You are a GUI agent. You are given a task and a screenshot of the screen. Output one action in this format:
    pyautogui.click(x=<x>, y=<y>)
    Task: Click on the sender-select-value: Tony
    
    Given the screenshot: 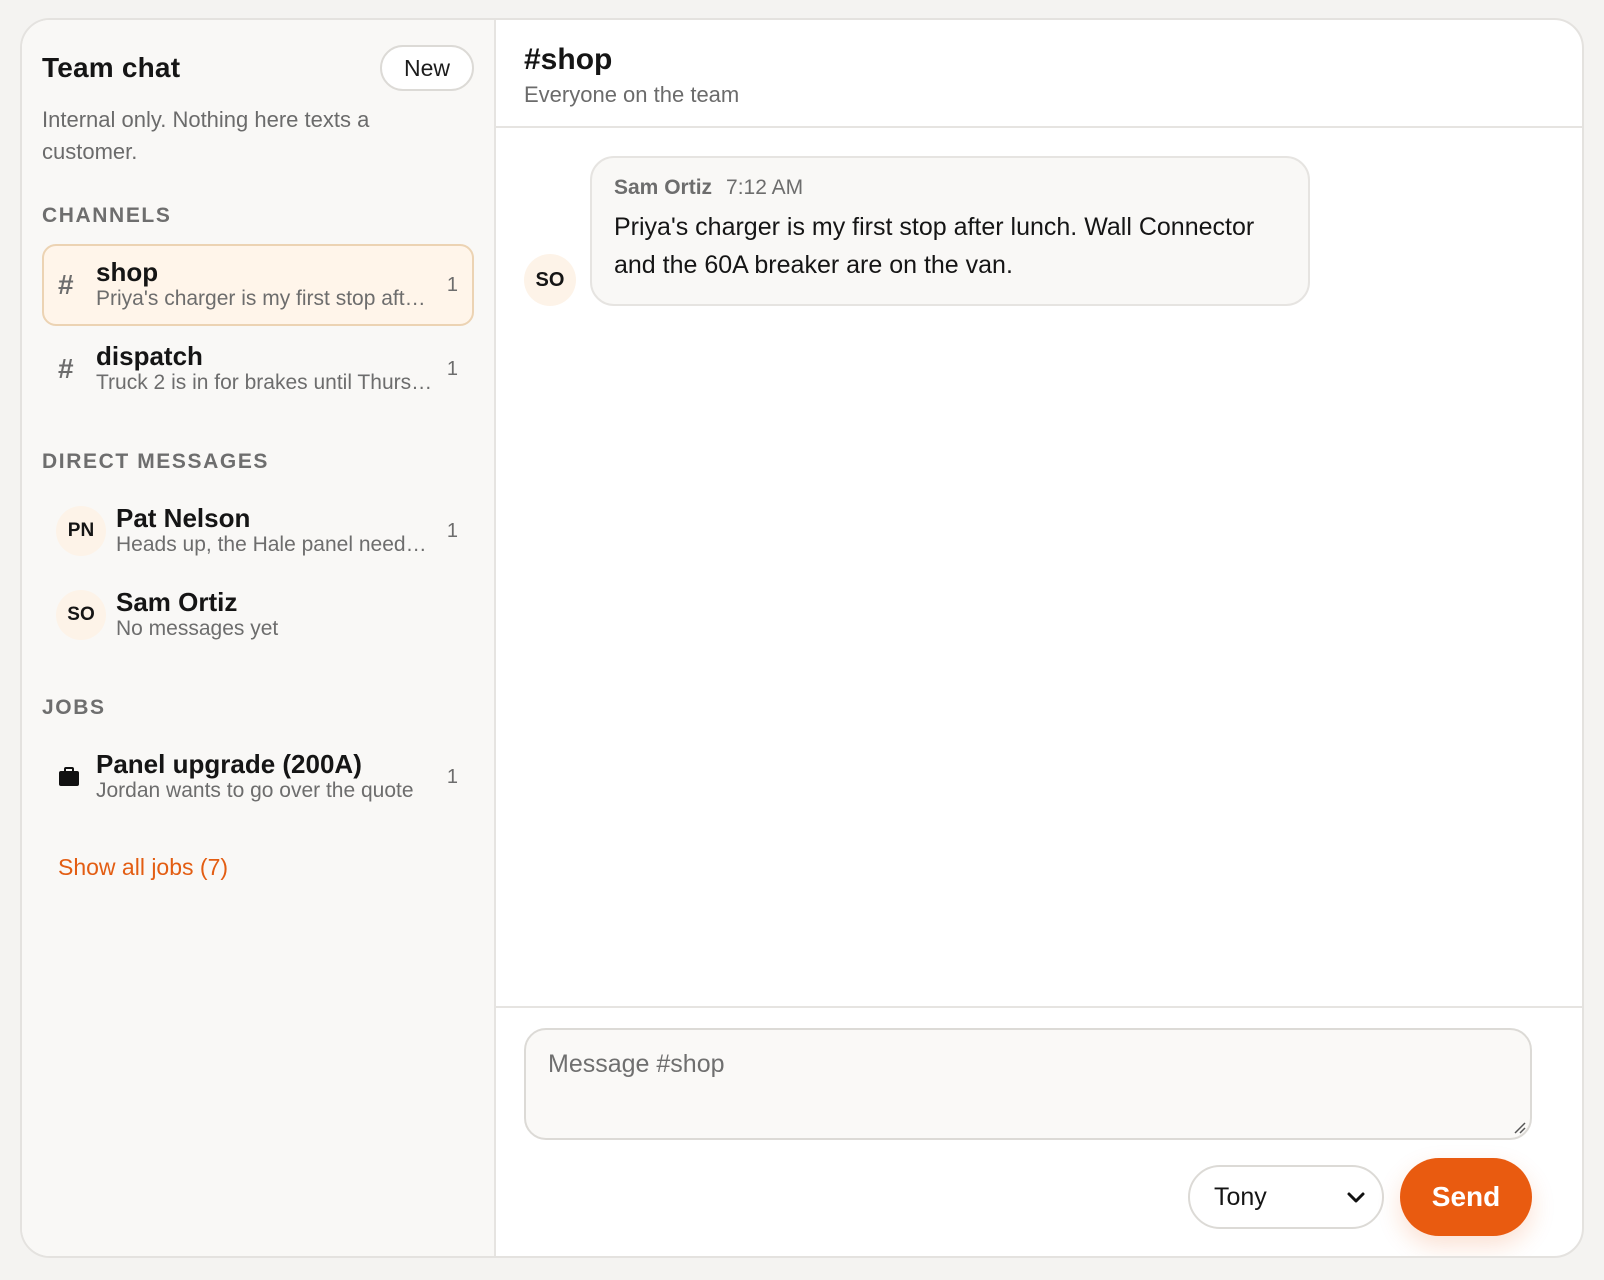 What is the action you would take?
    pyautogui.click(x=1240, y=1196)
    